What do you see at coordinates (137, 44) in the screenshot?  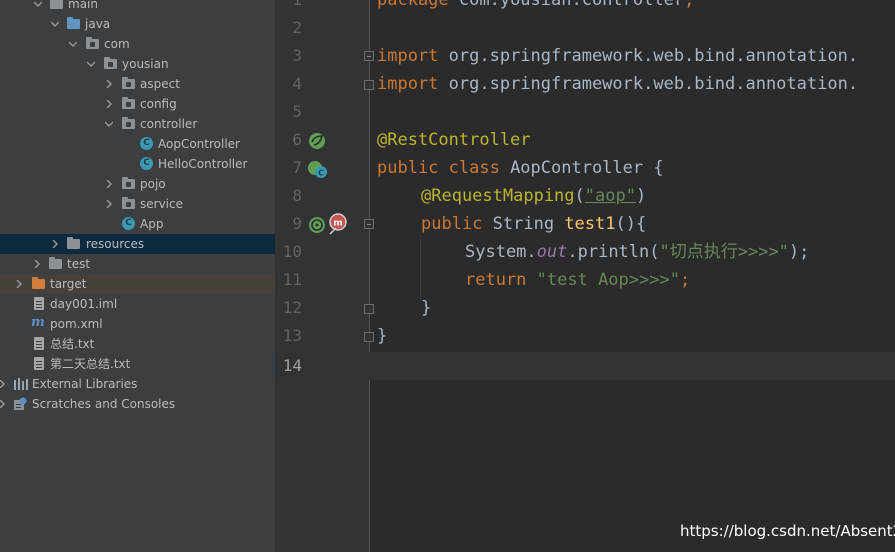 I see `tree-item-com: com` at bounding box center [137, 44].